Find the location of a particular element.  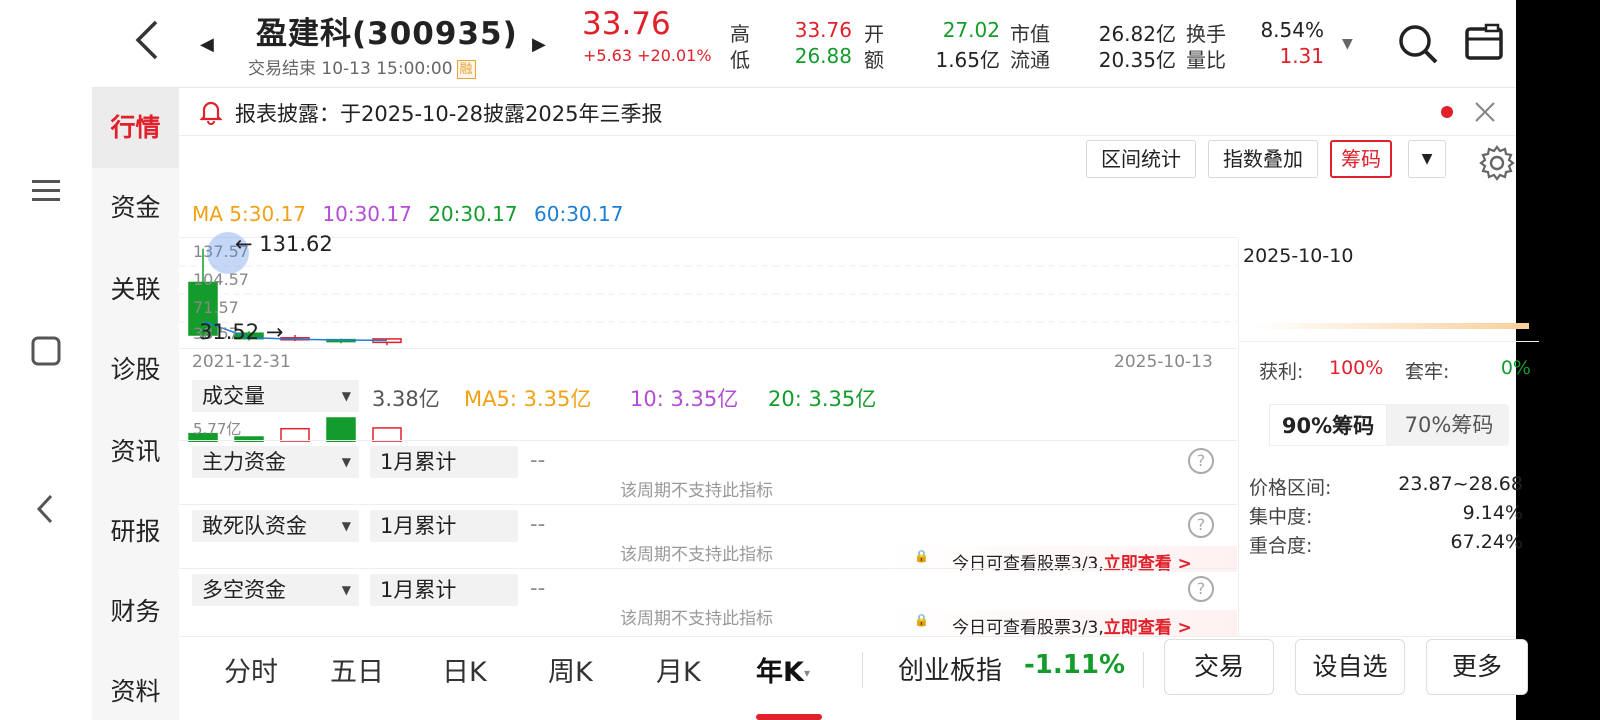

tab-5day: 五日 is located at coordinates (357, 669).